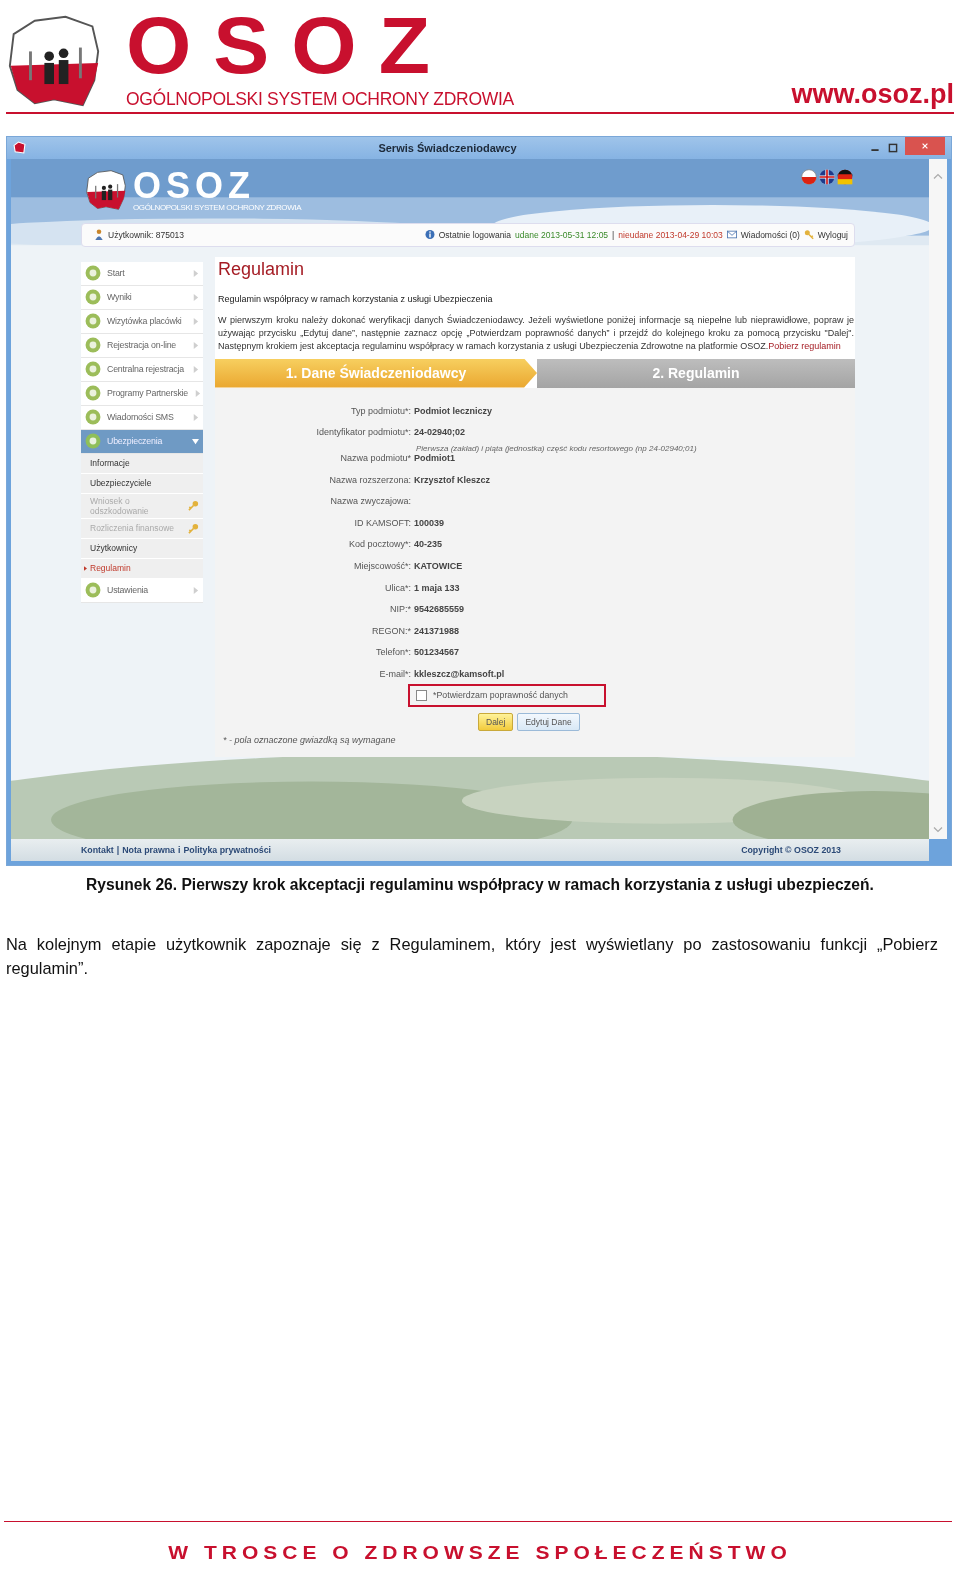 The height and width of the screenshot is (1572, 960). Describe the element at coordinates (142, 273) in the screenshot. I see `menu-item: Start` at that location.